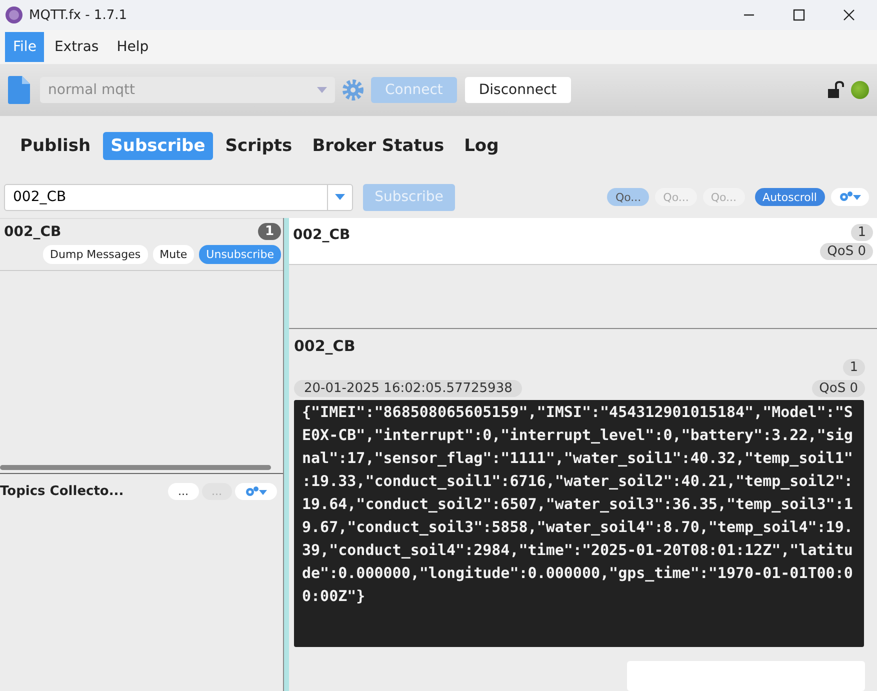 The height and width of the screenshot is (691, 877). What do you see at coordinates (353, 90) in the screenshot?
I see `gear-icon` at bounding box center [353, 90].